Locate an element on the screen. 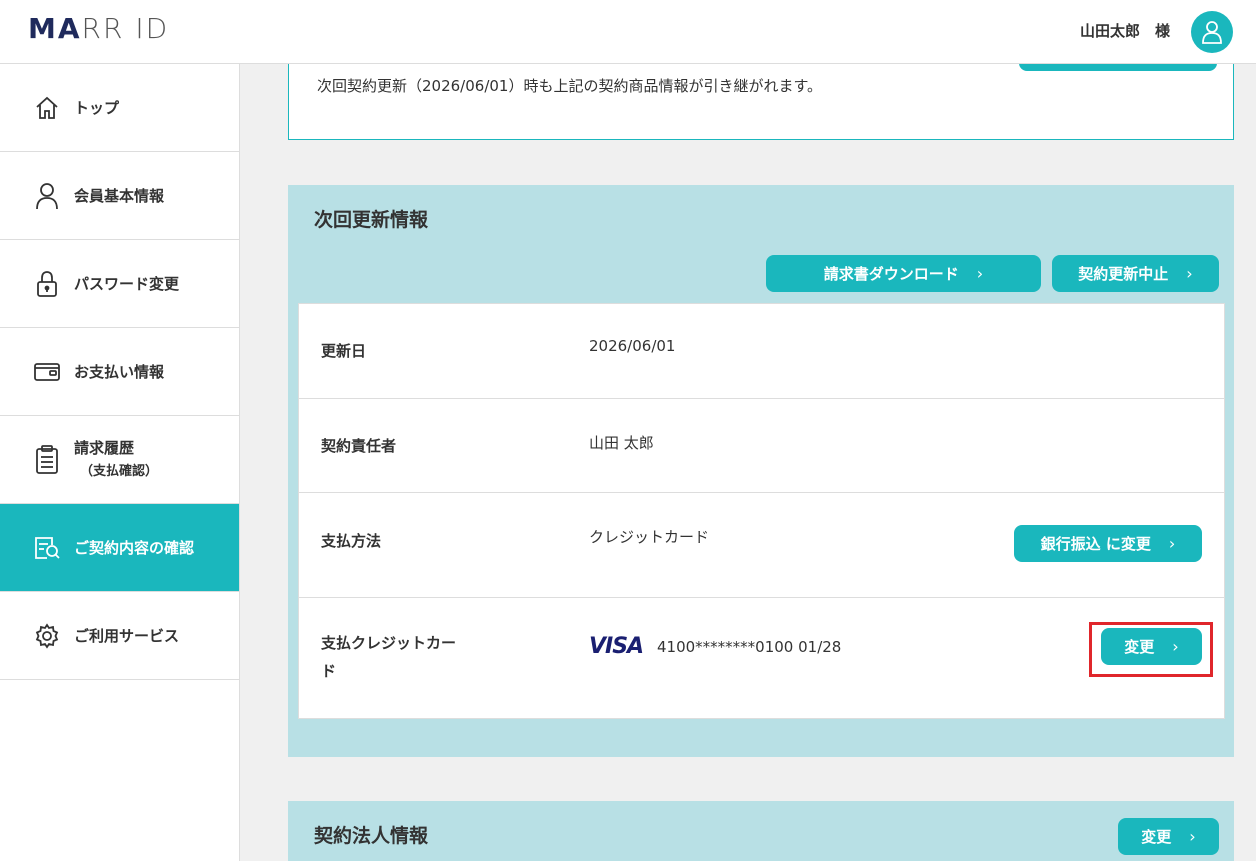 The height and width of the screenshot is (861, 1256). table-row: 更新日 2026/06/01 is located at coordinates (761, 351).